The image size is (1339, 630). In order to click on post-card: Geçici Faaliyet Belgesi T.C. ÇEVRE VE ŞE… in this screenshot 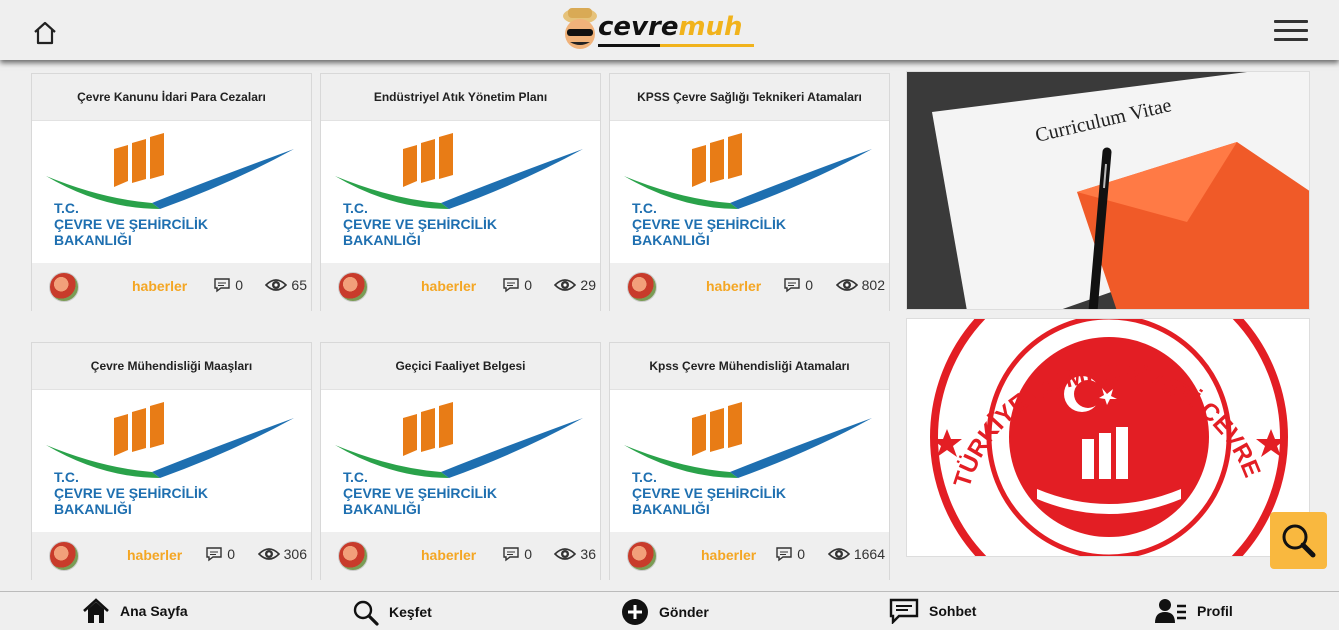, I will do `click(460, 461)`.